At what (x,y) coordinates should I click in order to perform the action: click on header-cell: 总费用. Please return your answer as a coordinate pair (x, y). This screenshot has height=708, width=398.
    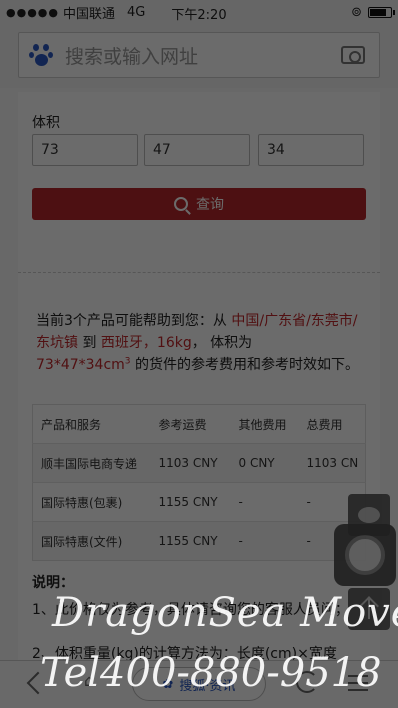
    Looking at the image, I should click on (324, 424).